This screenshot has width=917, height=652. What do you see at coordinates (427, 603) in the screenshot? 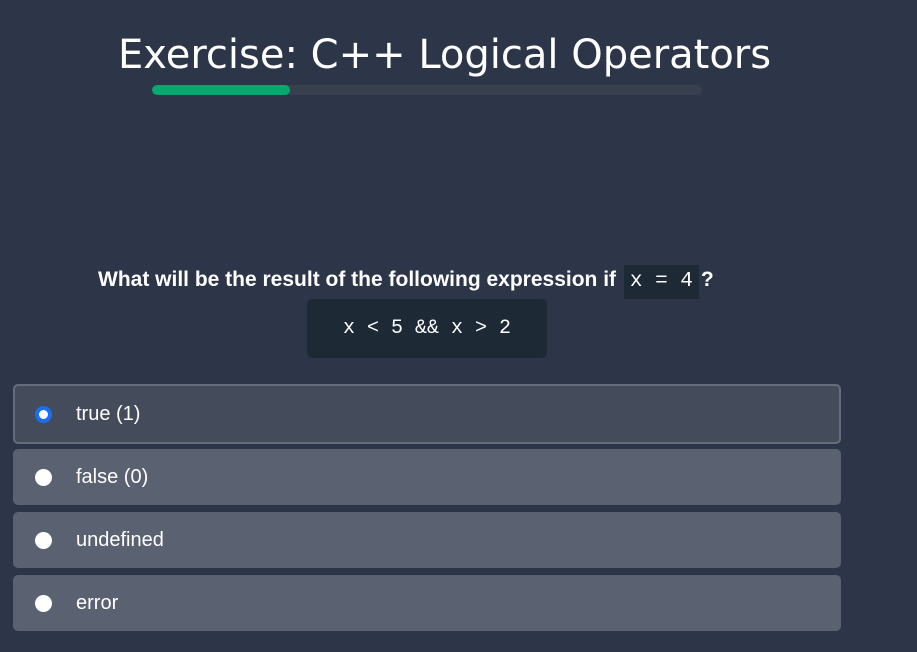
I see `answer-option-error: error` at bounding box center [427, 603].